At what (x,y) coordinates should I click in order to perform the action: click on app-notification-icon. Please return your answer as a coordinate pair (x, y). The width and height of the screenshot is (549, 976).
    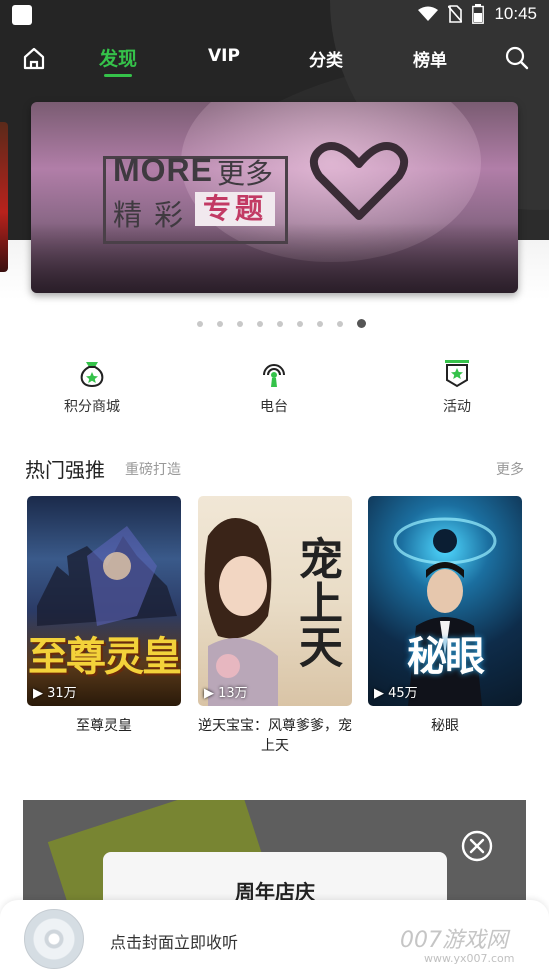
    Looking at the image, I should click on (22, 15).